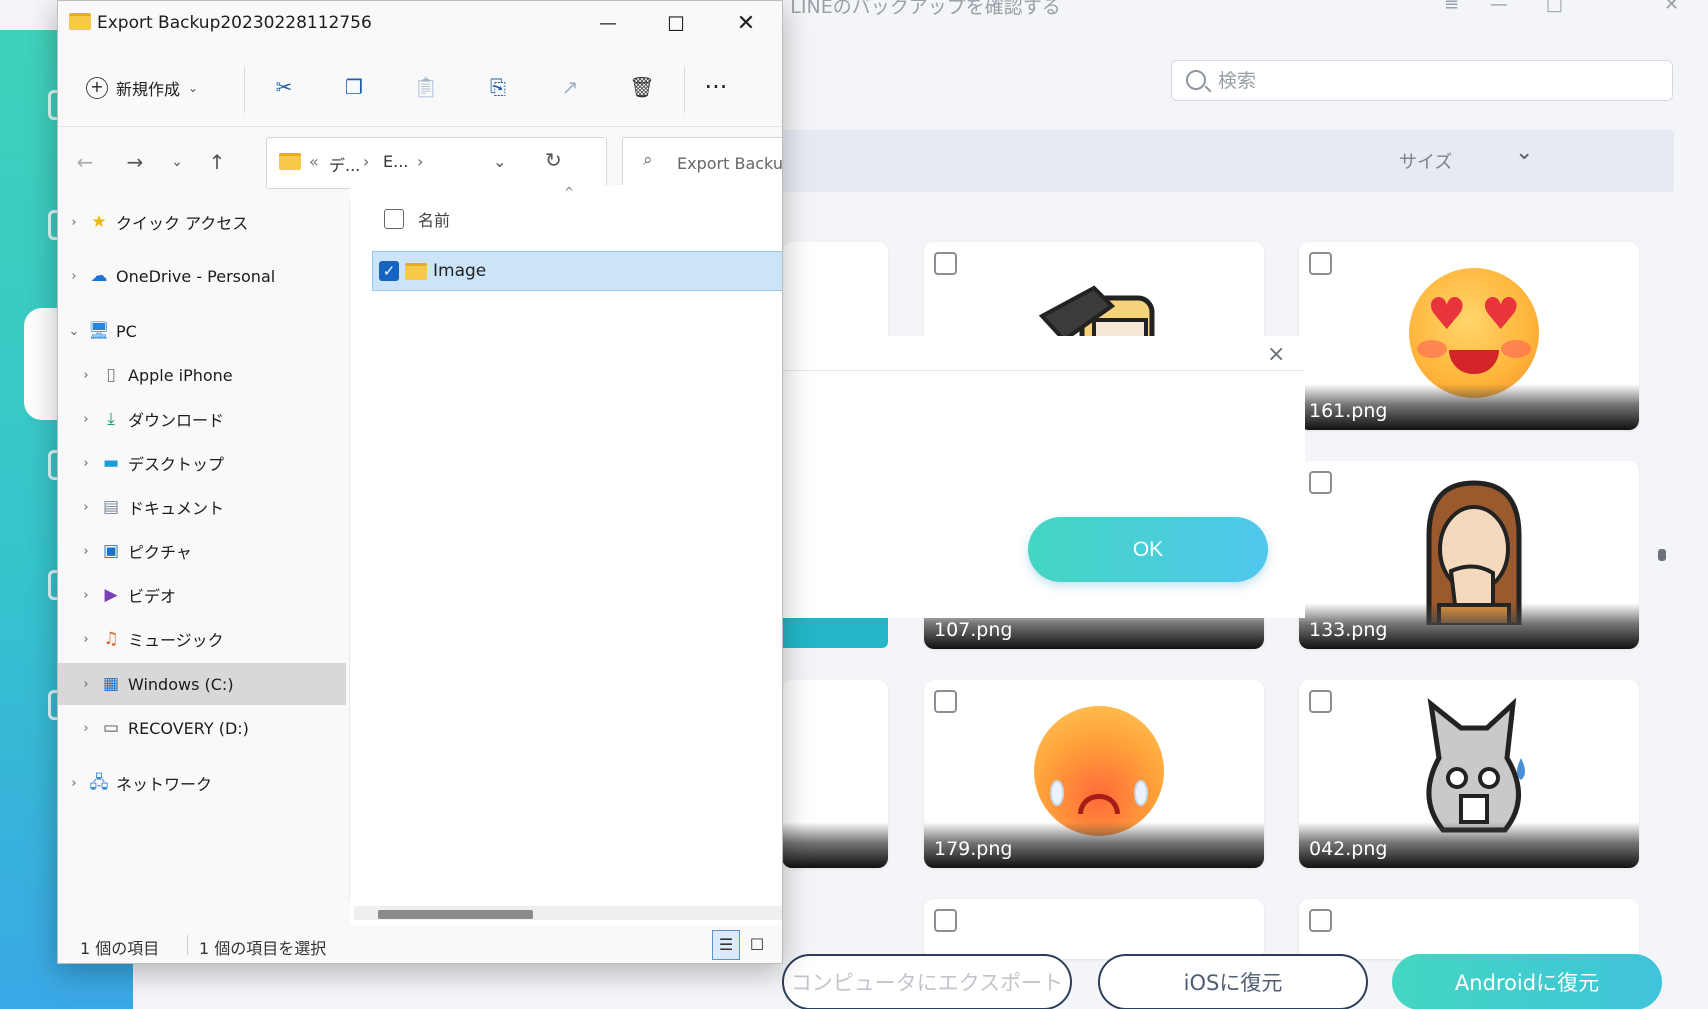  Describe the element at coordinates (1233, 981) in the screenshot. I see `restore-to-ios-button: iOSに復元` at that location.